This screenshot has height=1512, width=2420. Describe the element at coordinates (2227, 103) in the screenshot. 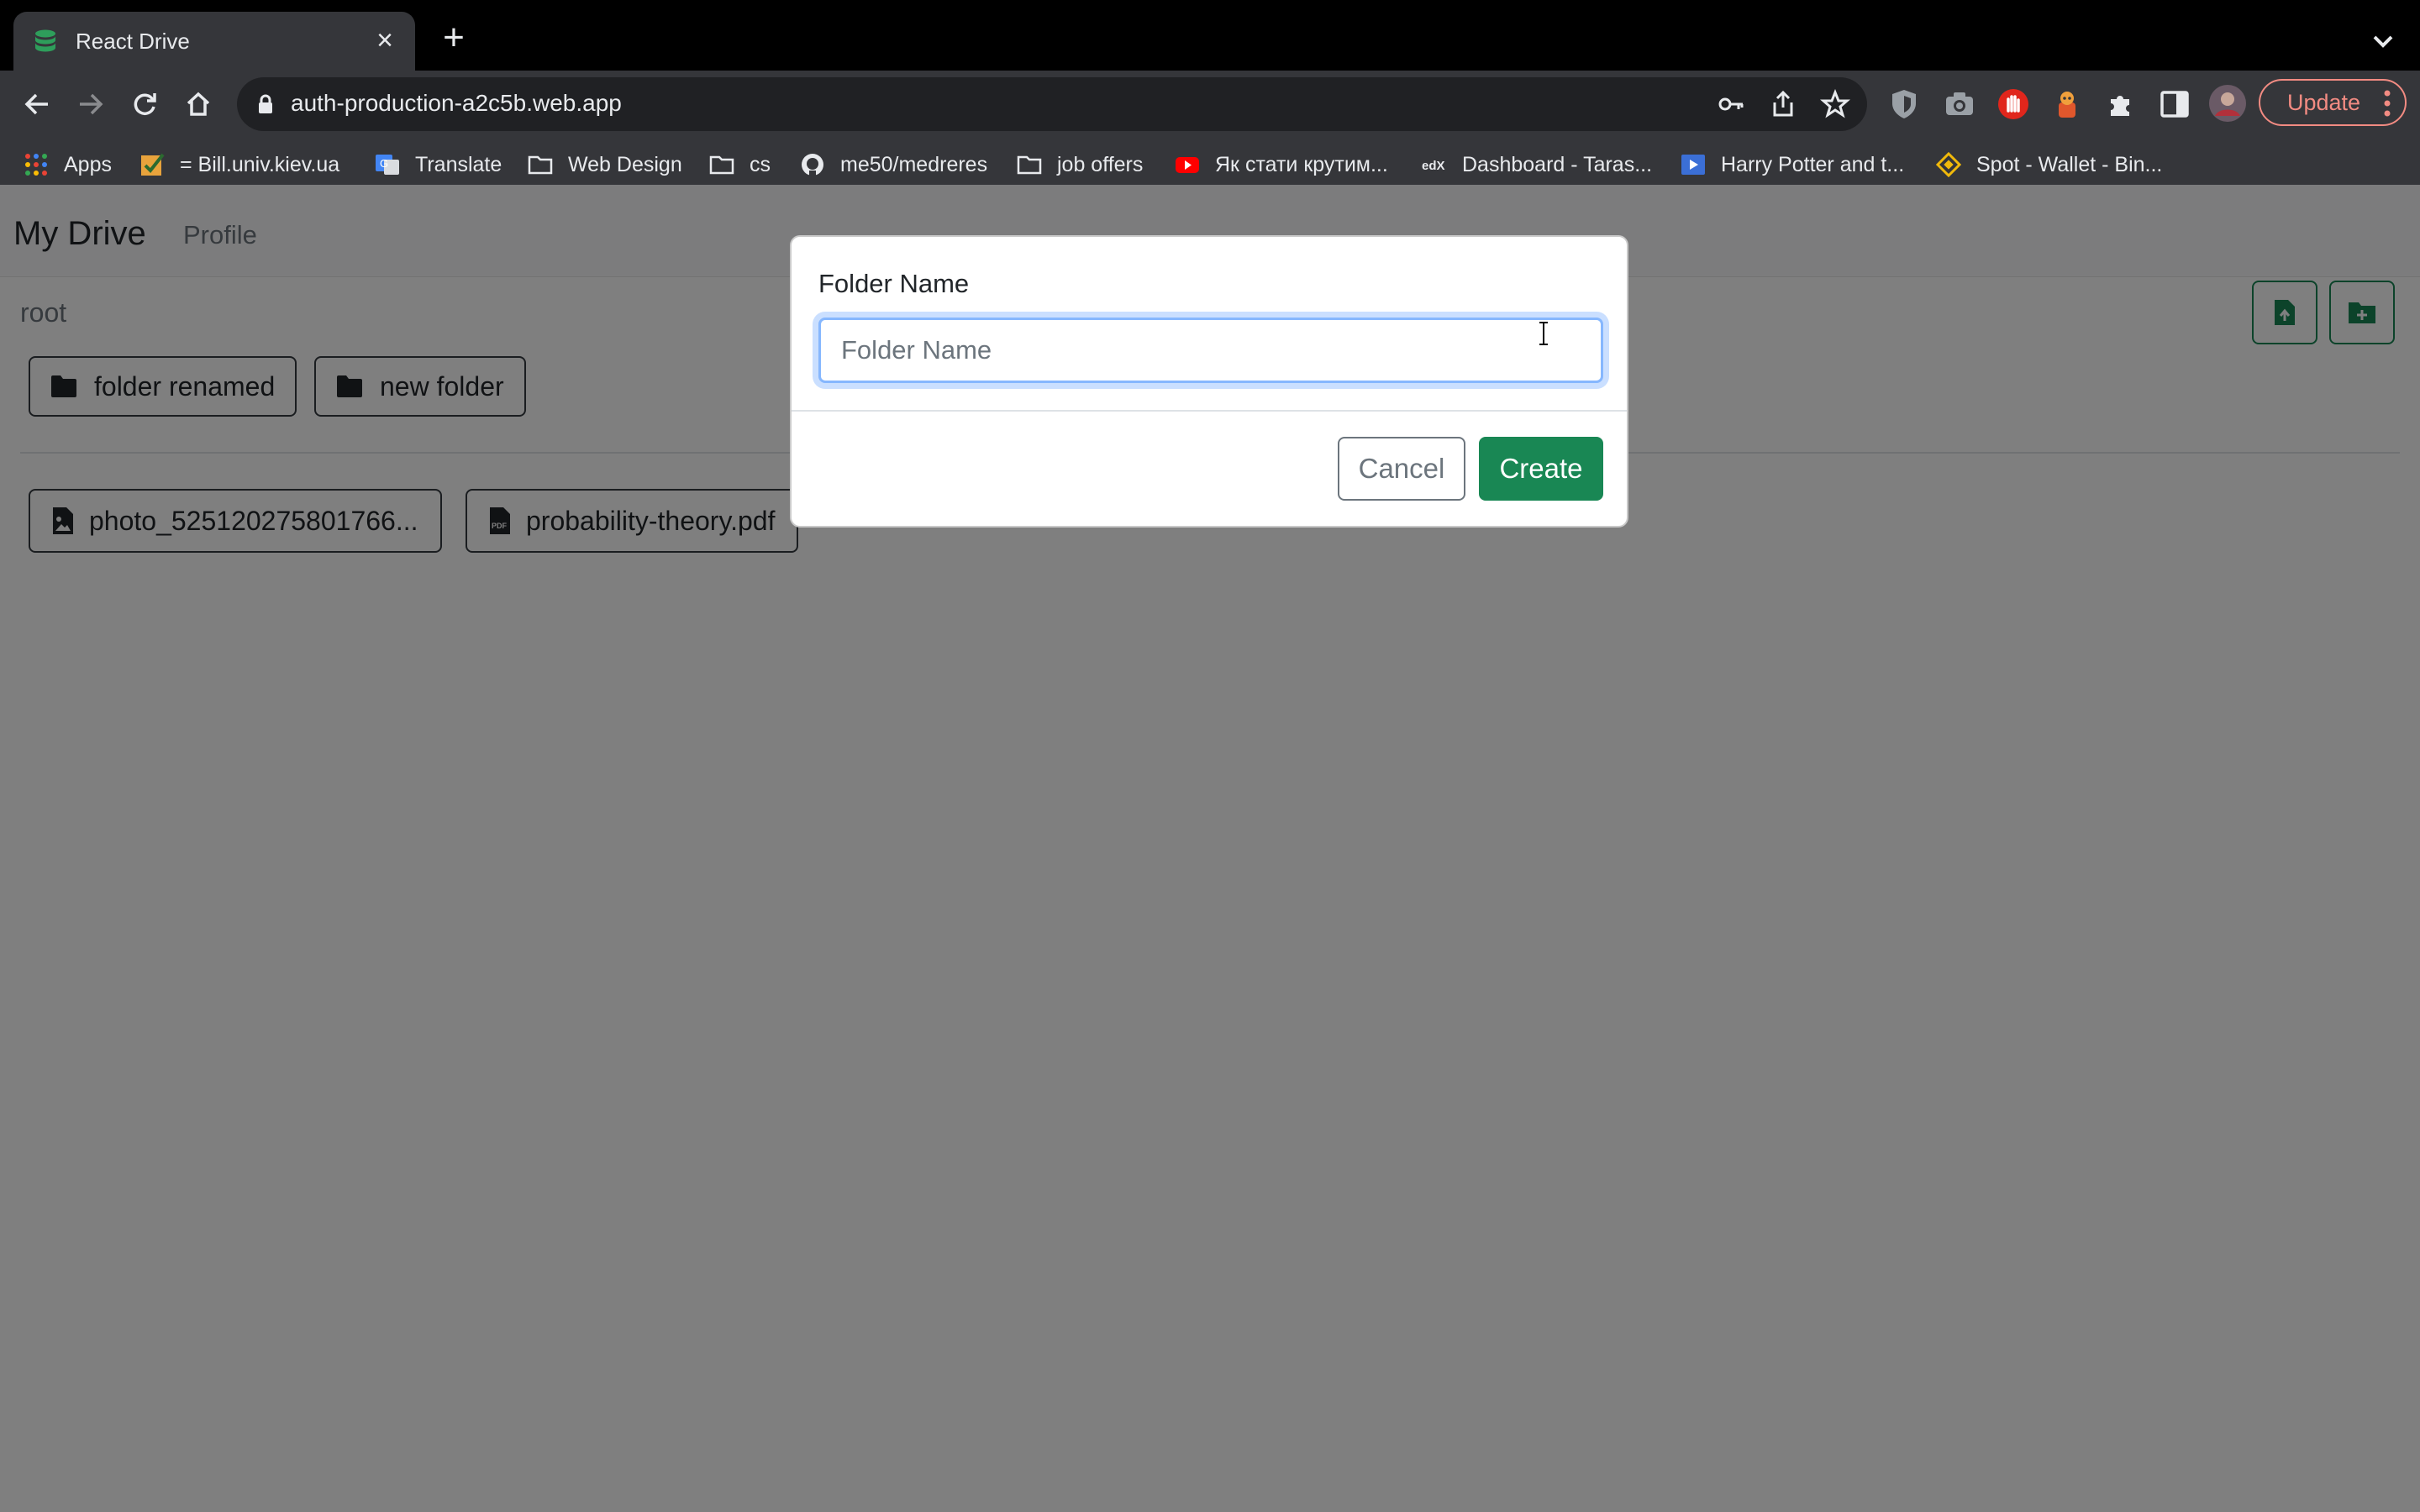

I see `profile-avatar-icon` at that location.